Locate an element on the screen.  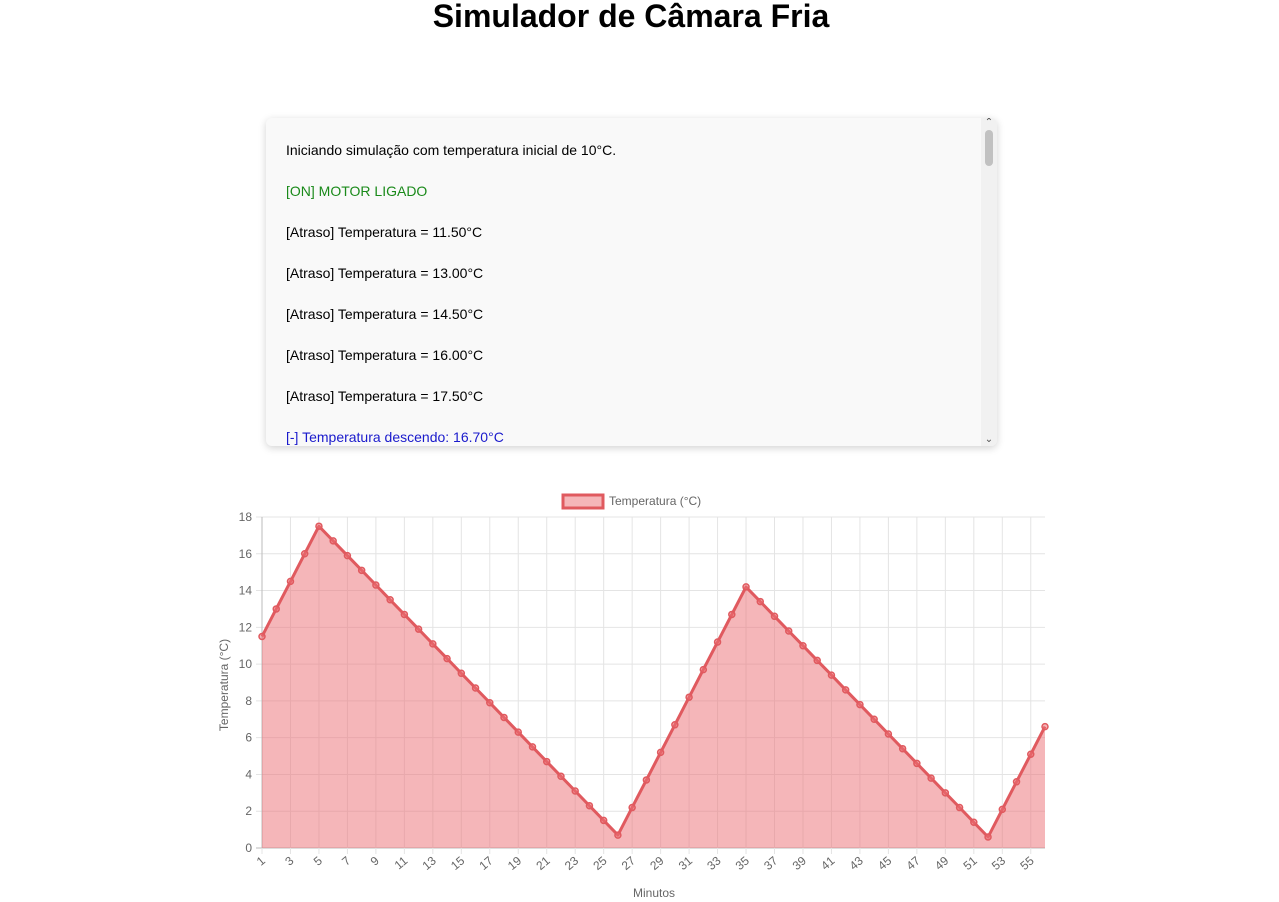
chart-legend: Temperatura (°C) is located at coordinates (631, 501).